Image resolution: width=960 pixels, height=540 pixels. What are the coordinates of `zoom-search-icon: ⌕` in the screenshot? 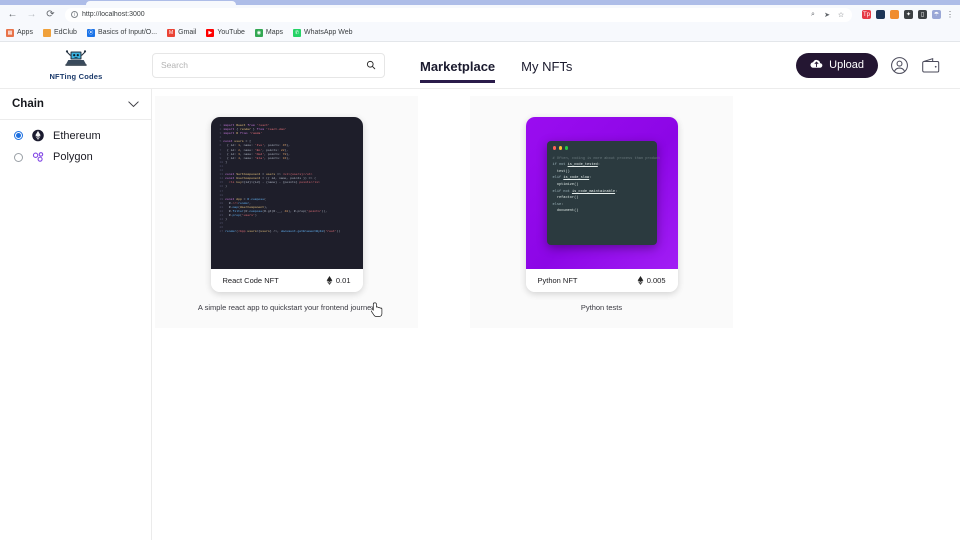 It's located at (813, 15).